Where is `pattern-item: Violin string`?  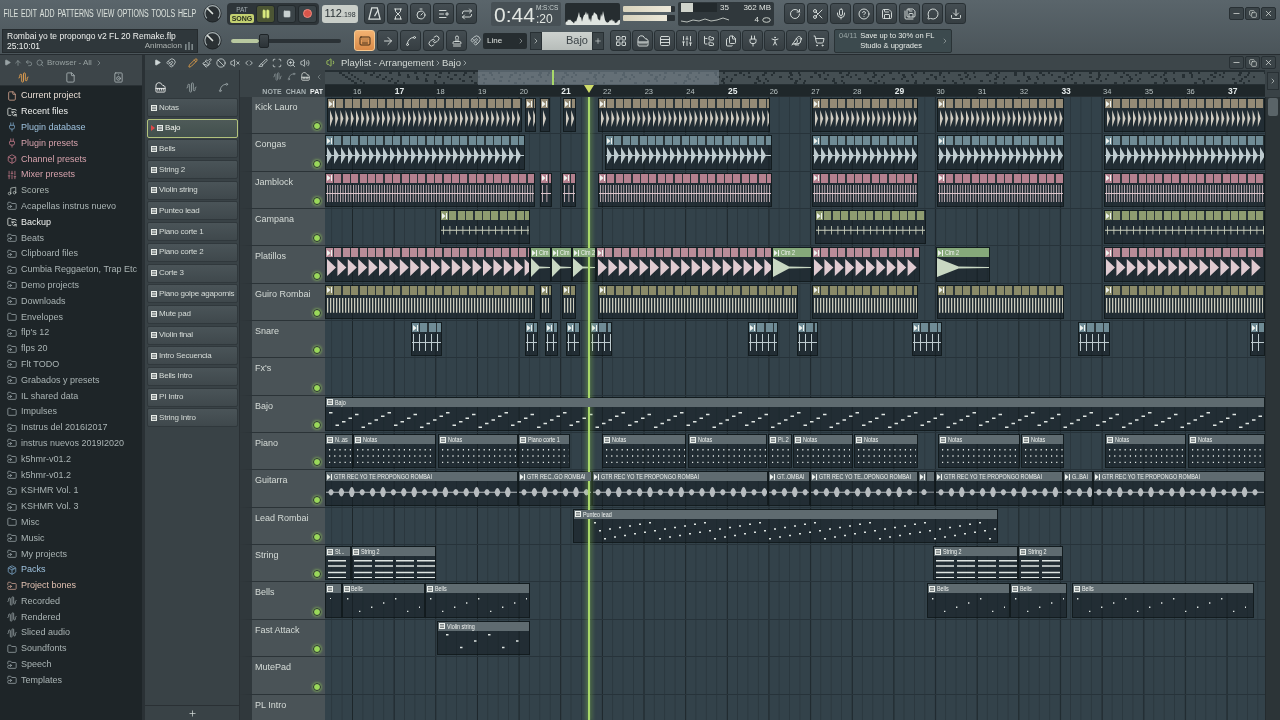 pattern-item: Violin string is located at coordinates (192, 190).